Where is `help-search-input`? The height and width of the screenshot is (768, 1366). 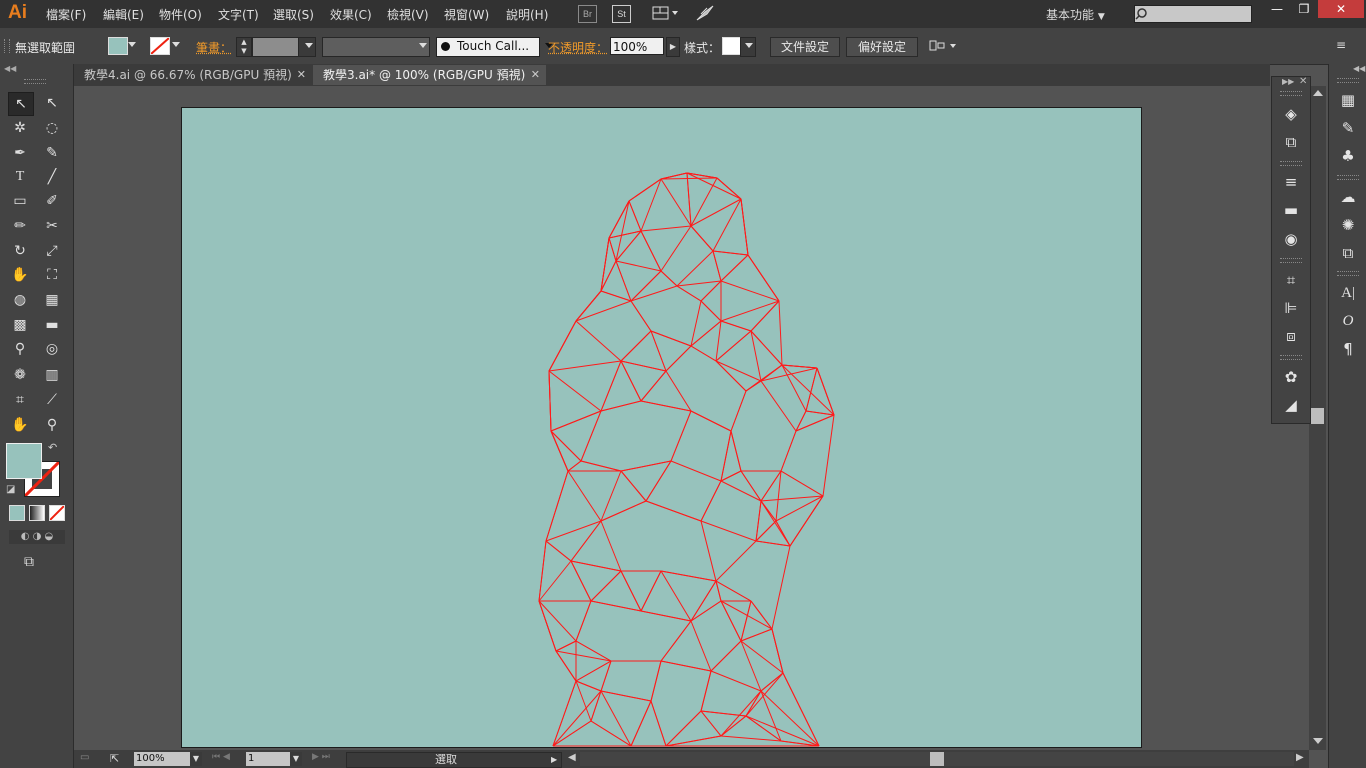 help-search-input is located at coordinates (1193, 14).